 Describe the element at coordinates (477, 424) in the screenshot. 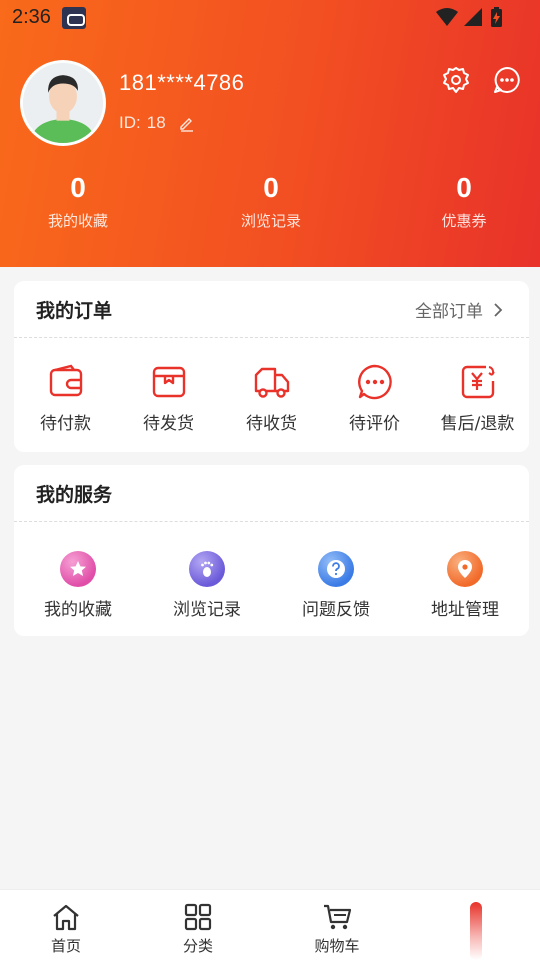

I see `order-label: 售后/退款` at that location.